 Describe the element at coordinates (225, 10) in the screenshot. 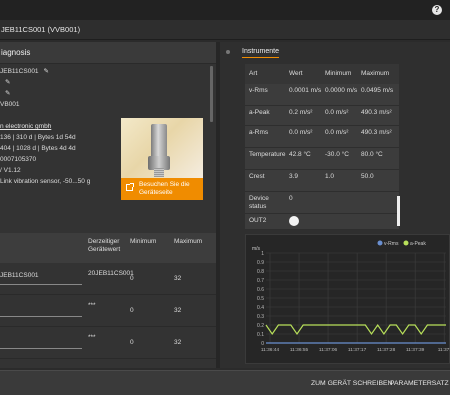

I see `top-bar: ?` at that location.